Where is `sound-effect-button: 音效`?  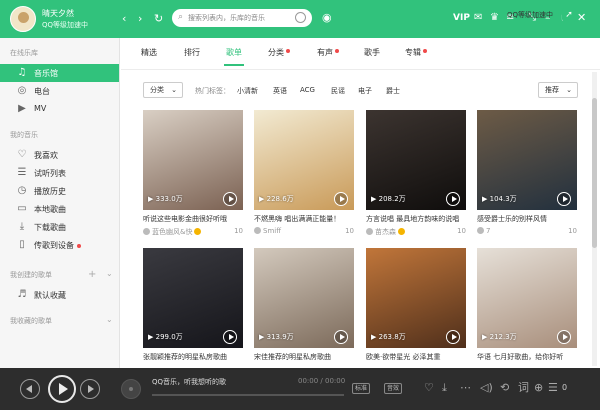
sound-effect-button: 音效 is located at coordinates (393, 388).